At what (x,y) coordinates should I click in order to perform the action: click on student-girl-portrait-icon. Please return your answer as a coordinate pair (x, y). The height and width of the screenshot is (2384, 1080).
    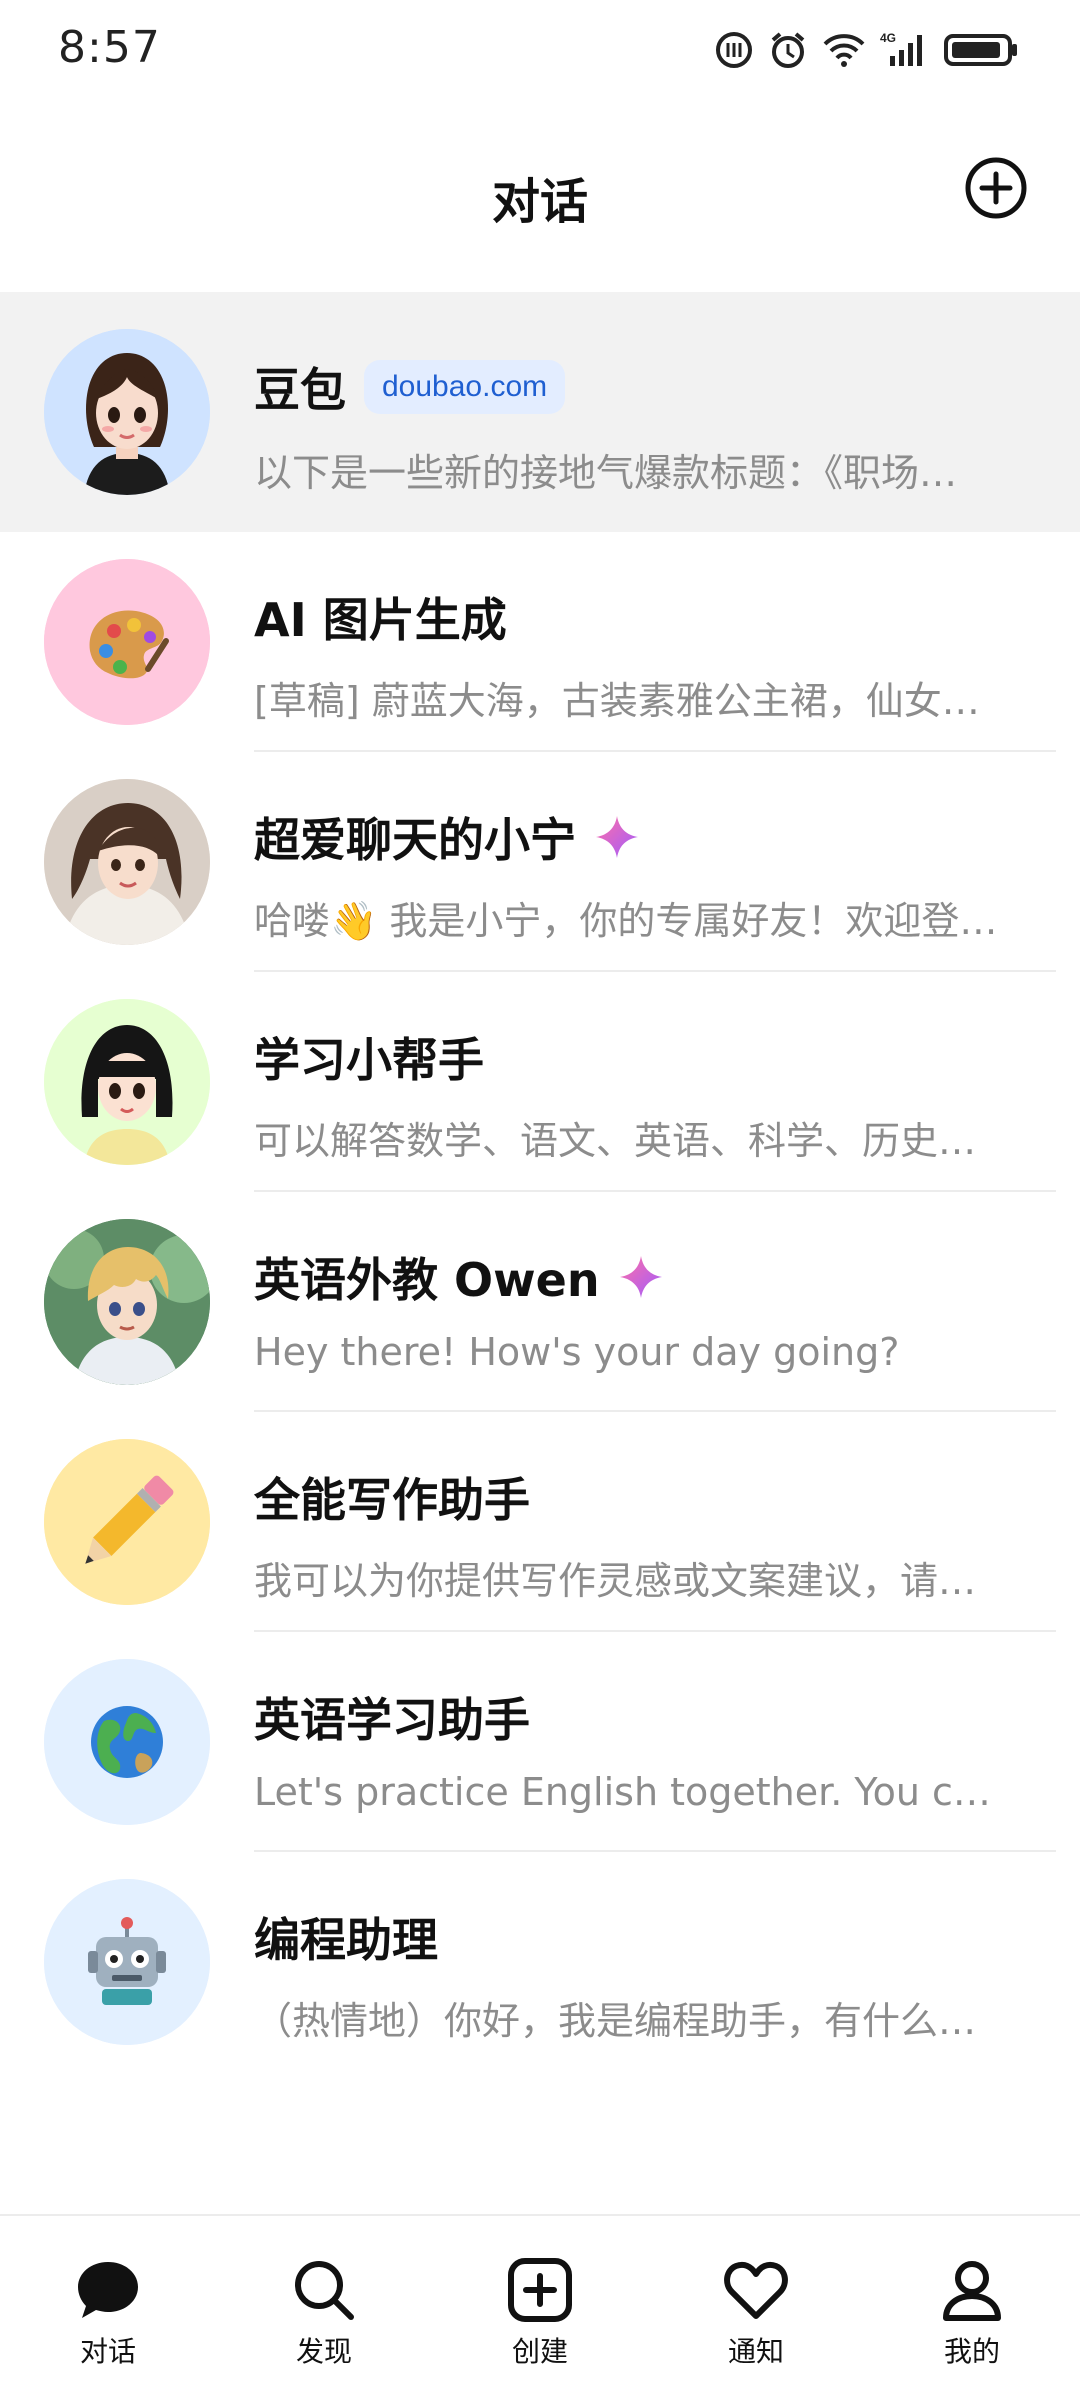
    Looking at the image, I should click on (127, 1082).